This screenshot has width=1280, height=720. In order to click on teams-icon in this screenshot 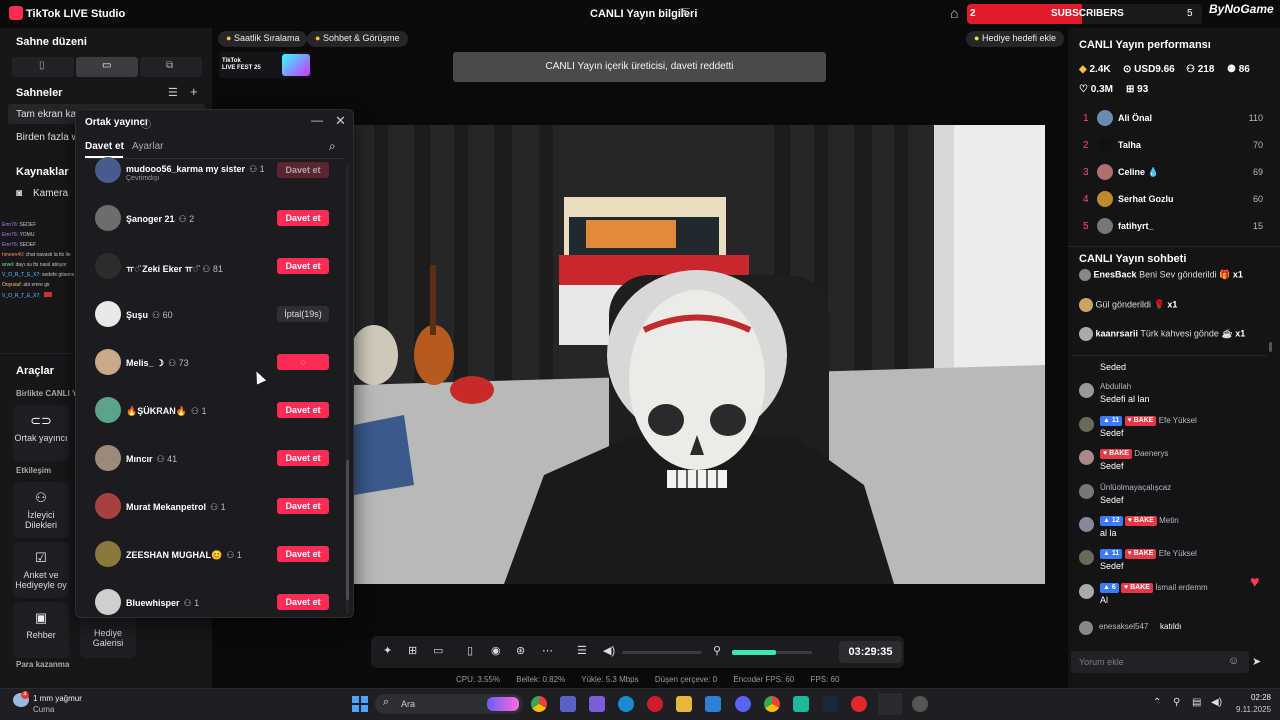, I will do `click(597, 704)`.